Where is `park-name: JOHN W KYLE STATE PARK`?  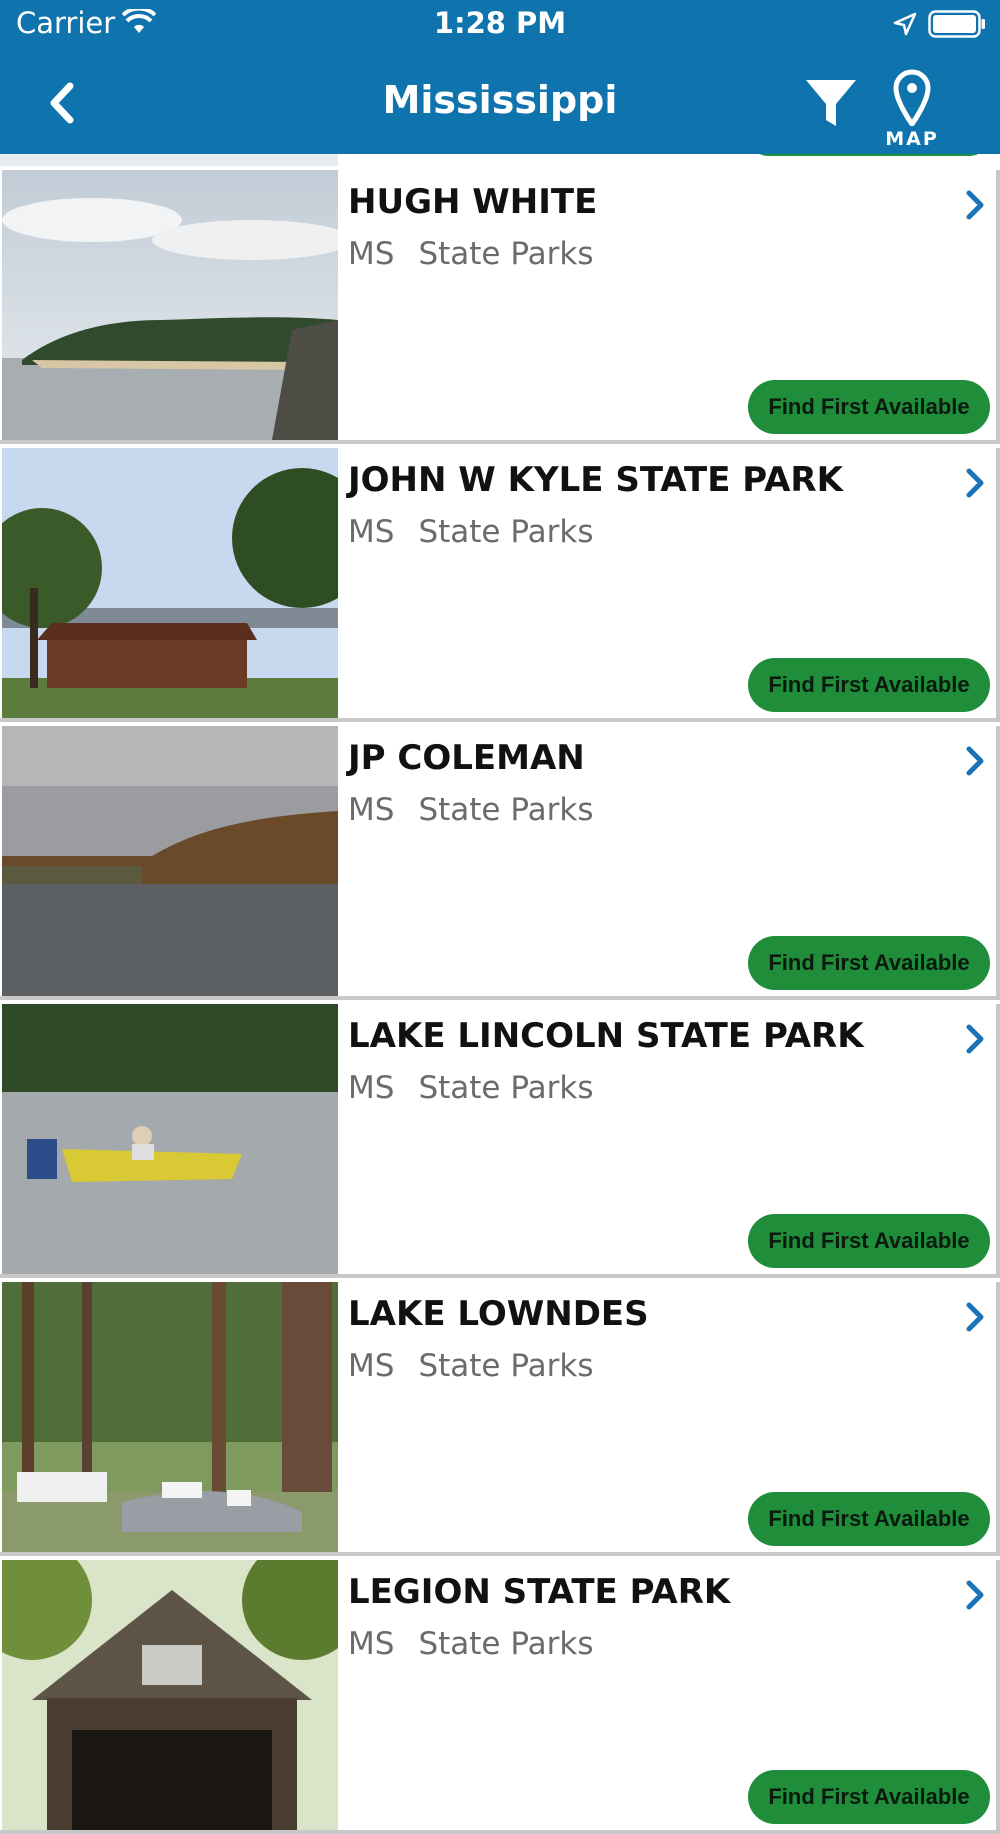
park-name: JOHN W KYLE STATE PARK is located at coordinates (595, 480).